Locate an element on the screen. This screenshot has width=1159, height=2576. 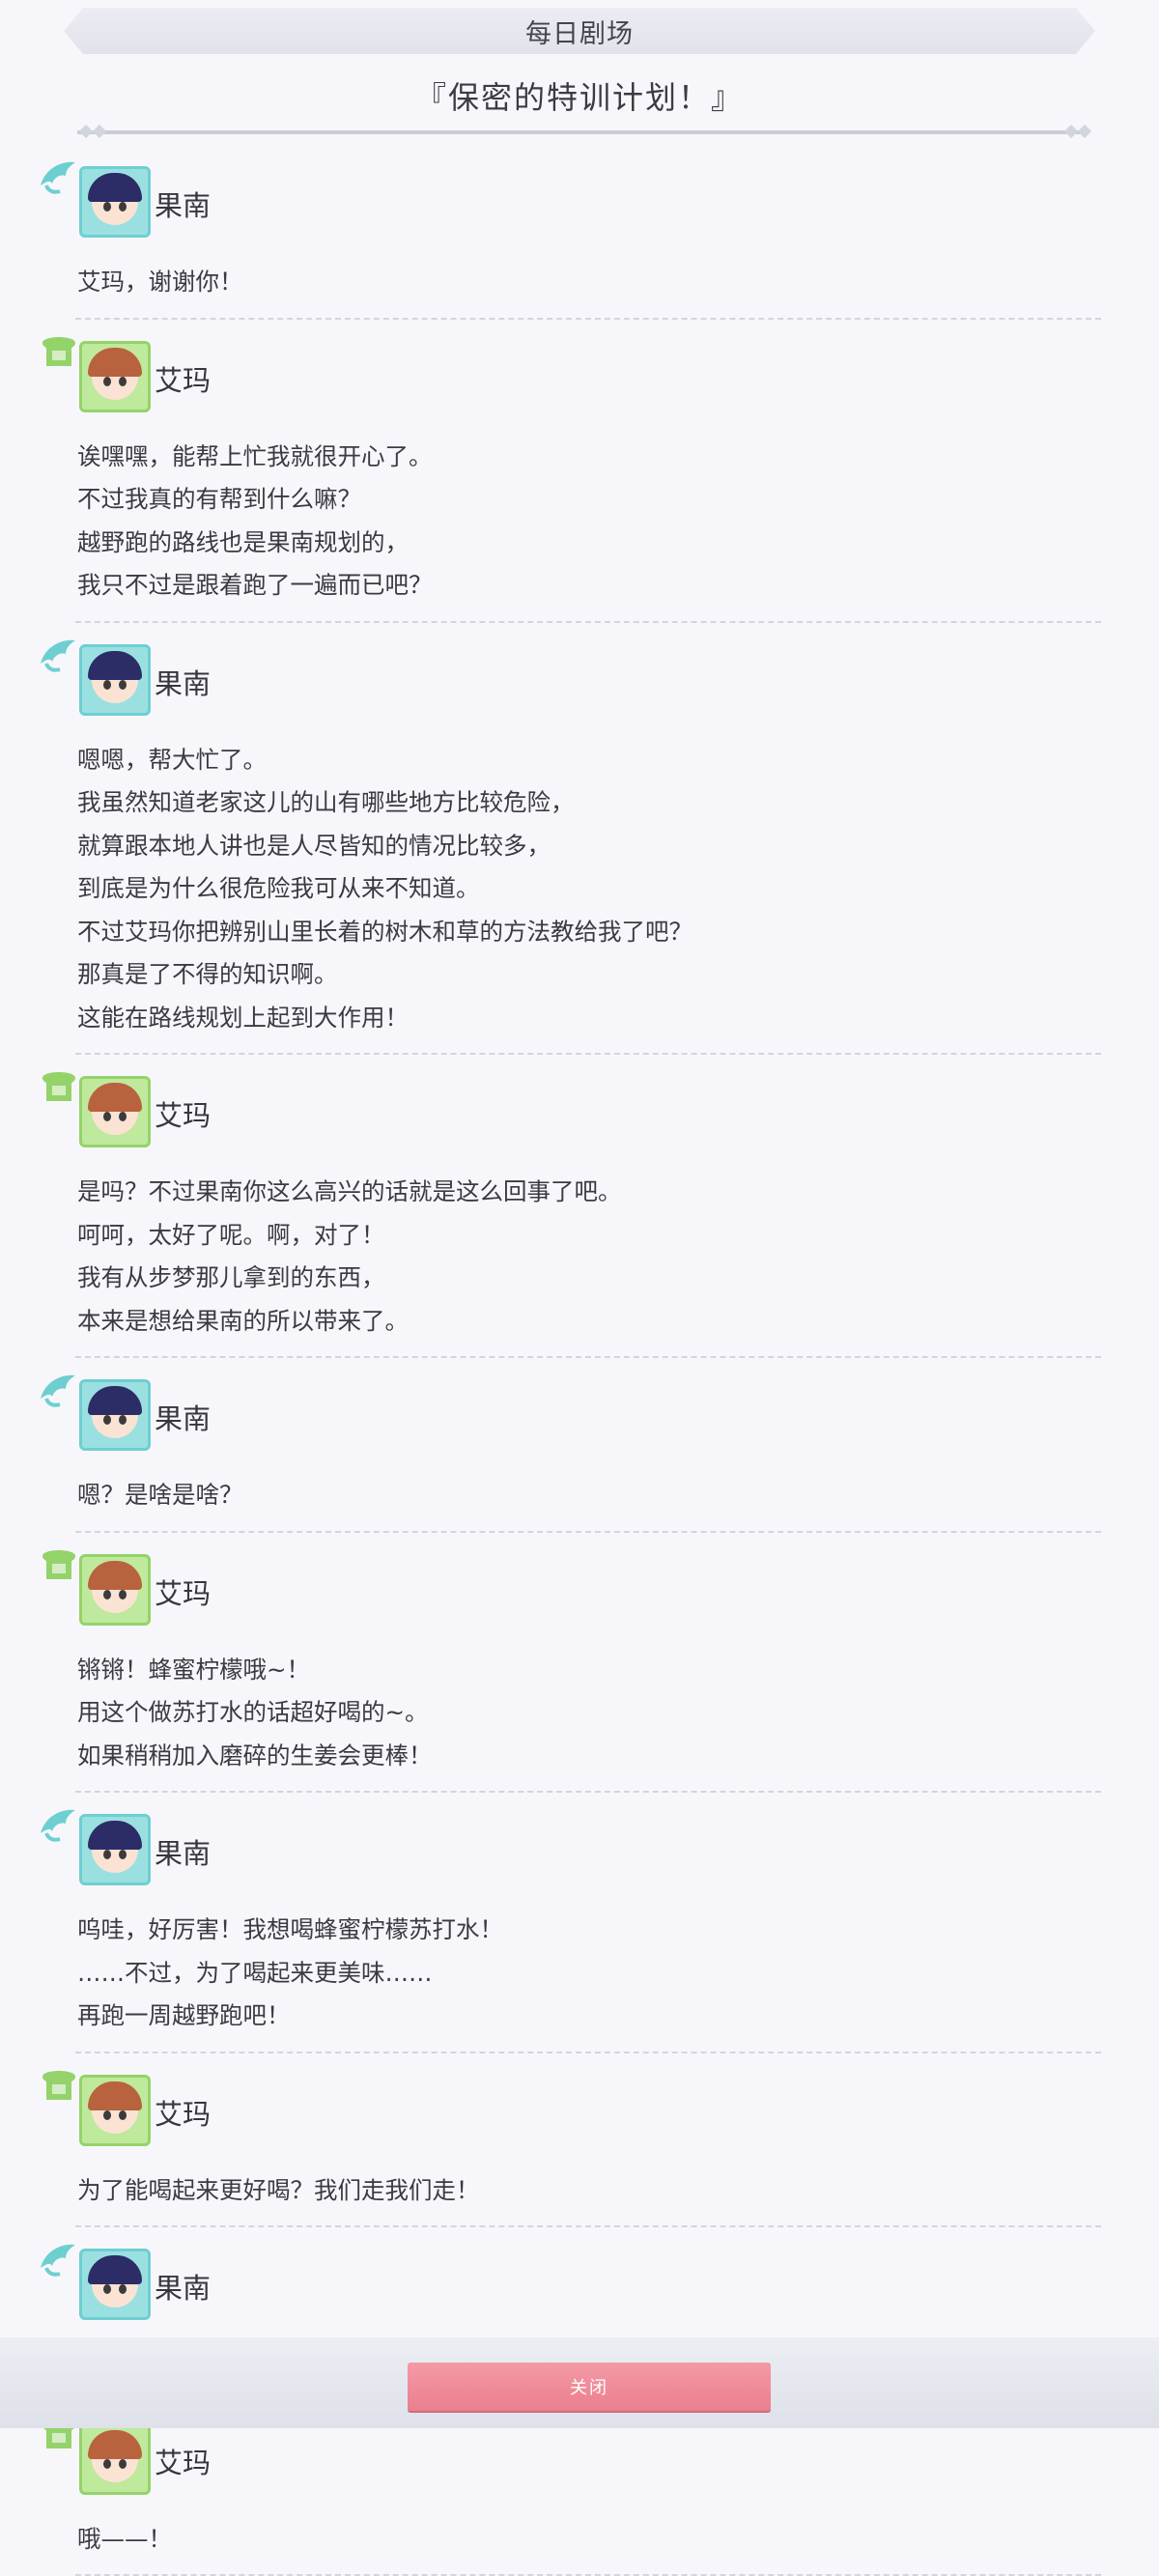
dialog-line: 不过艾玛你把辨别山里长着的树木和草的方法教给我了吧？ is located at coordinates (589, 932).